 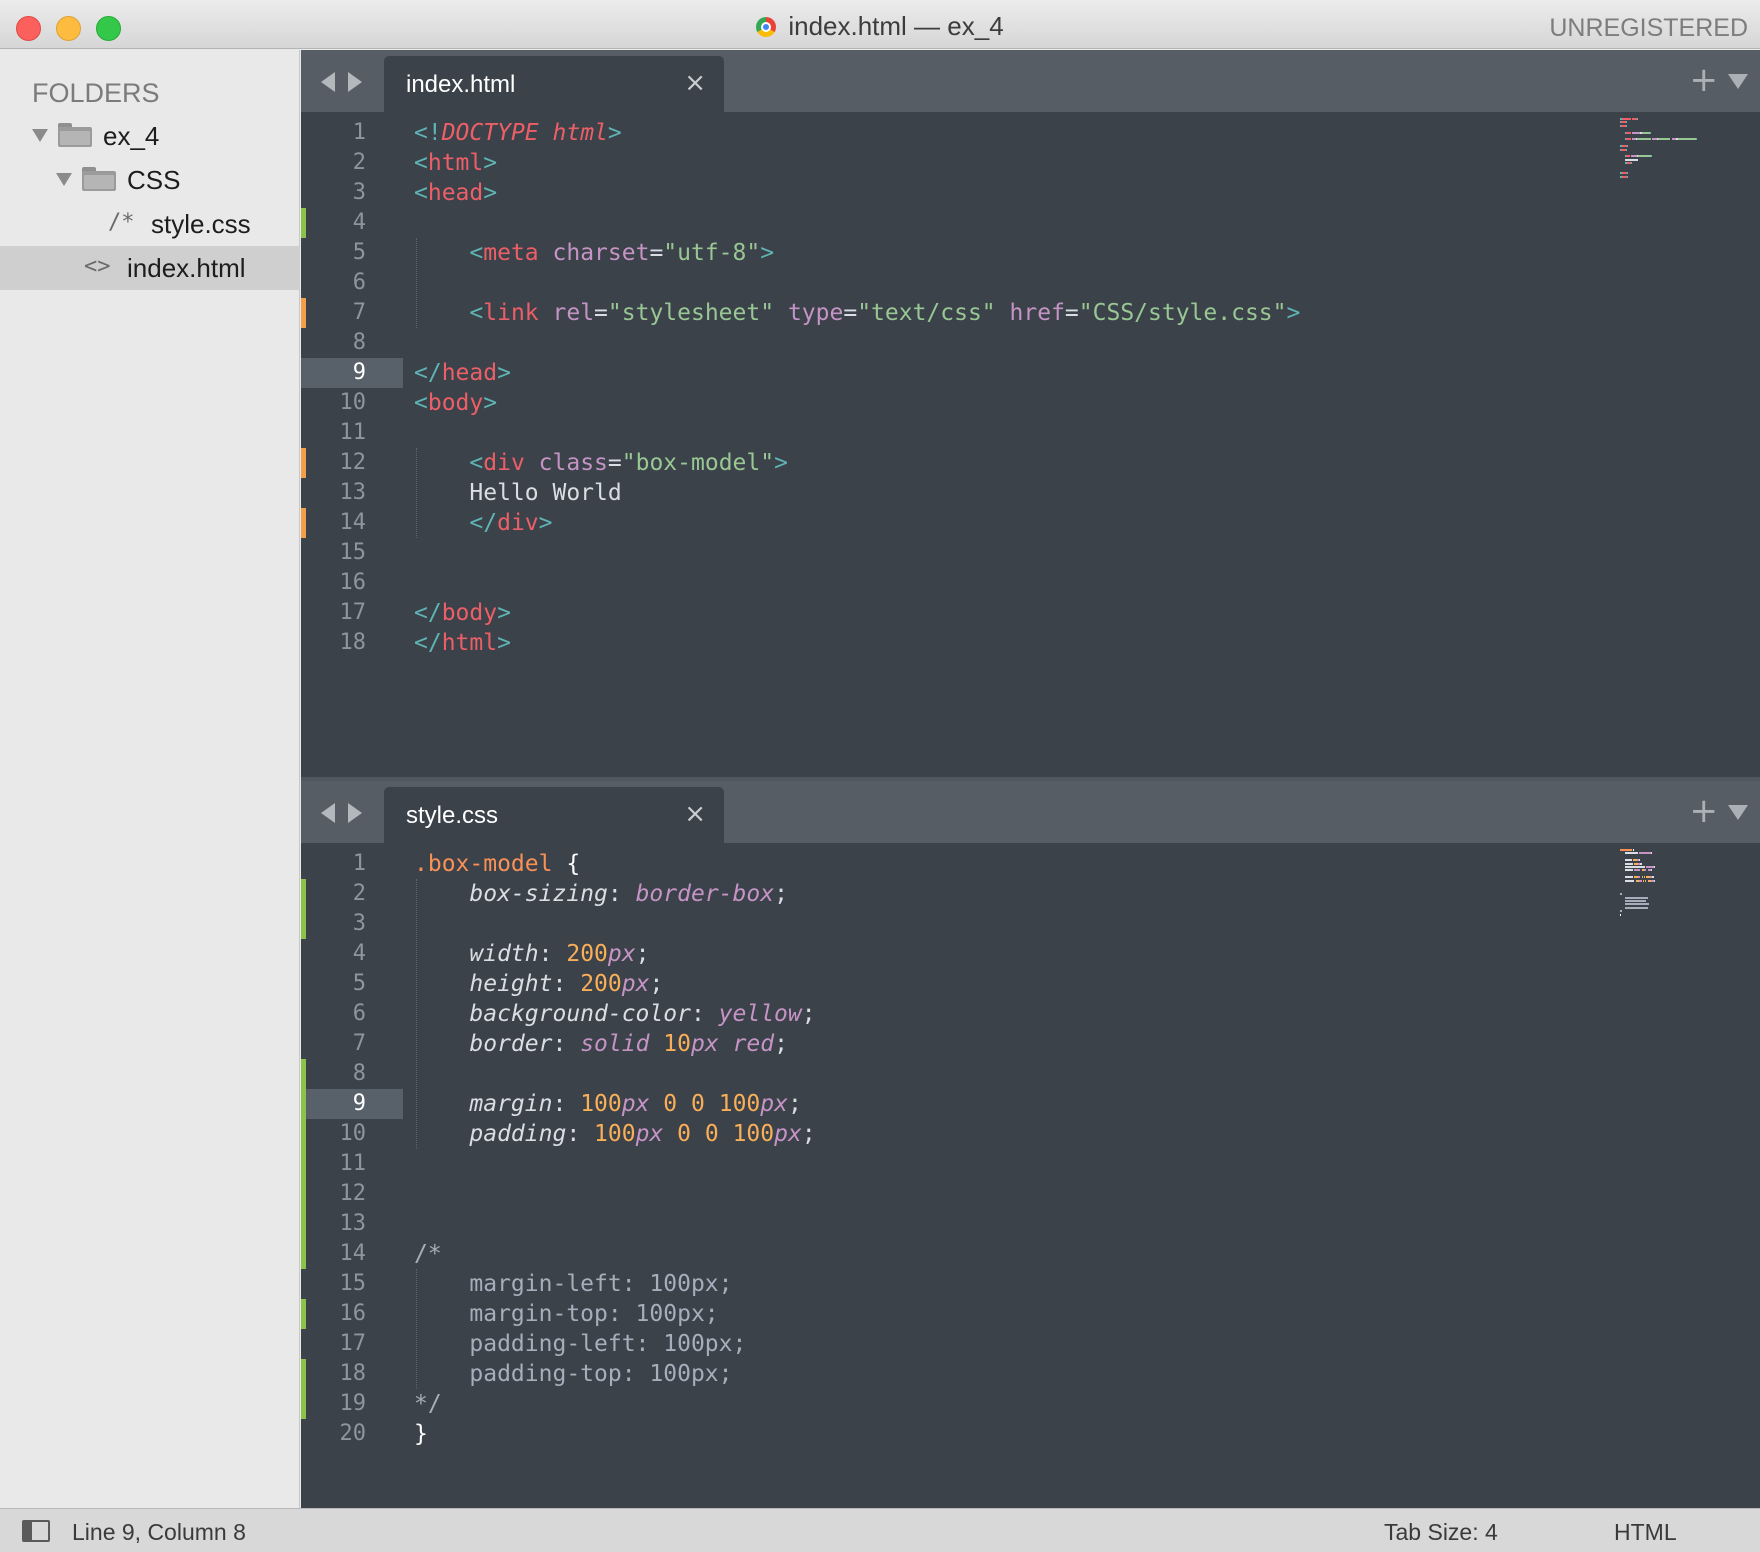 I want to click on unregistered-label: UNREGISTERED, so click(x=1648, y=28).